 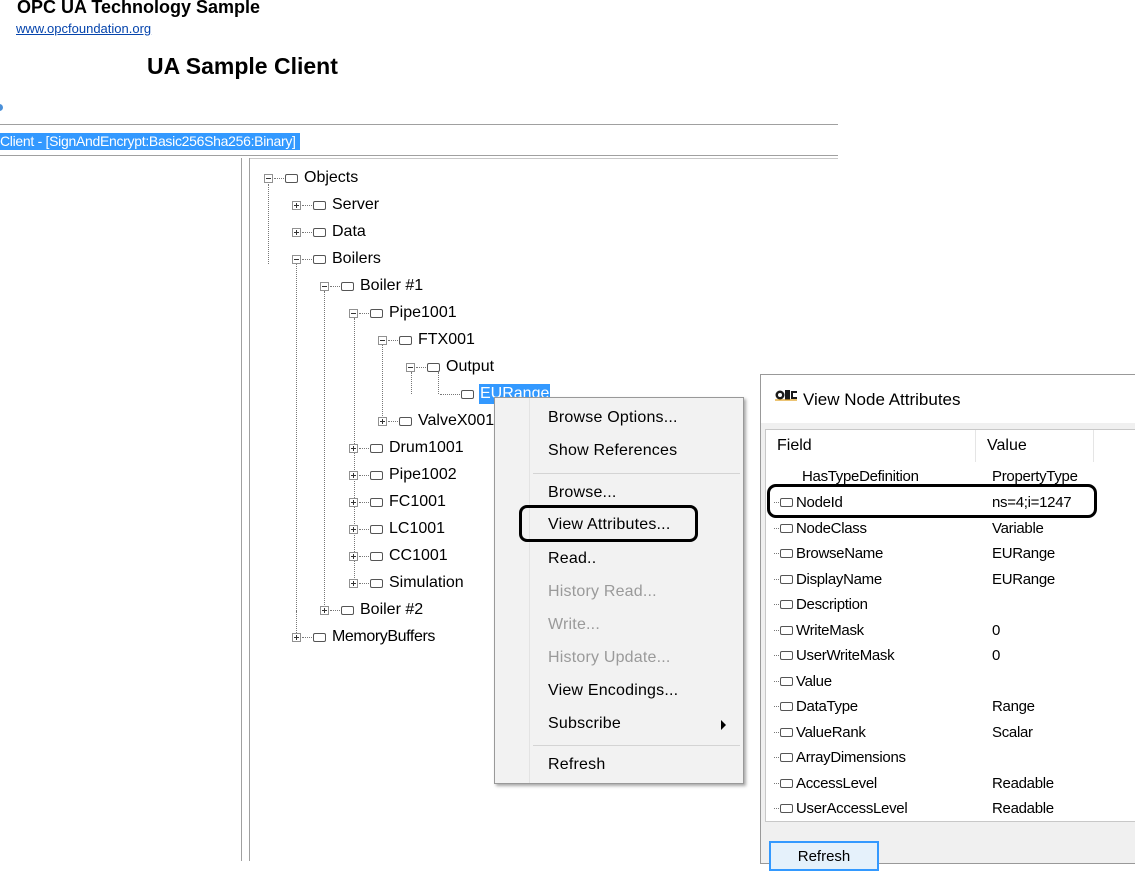 I want to click on column-header-value: Value, so click(x=1035, y=446).